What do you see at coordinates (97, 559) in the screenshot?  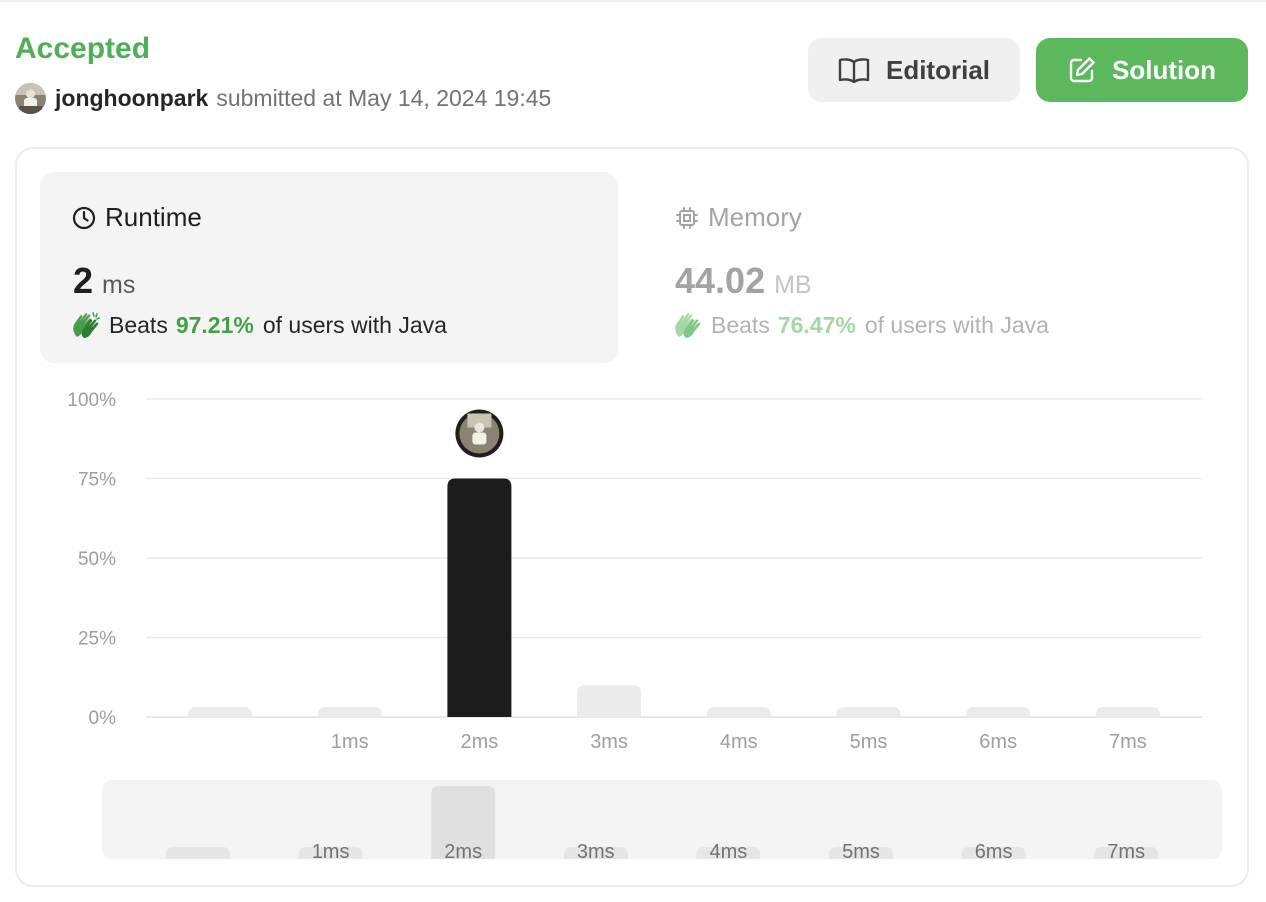 I see `y-tick-label: 50%` at bounding box center [97, 559].